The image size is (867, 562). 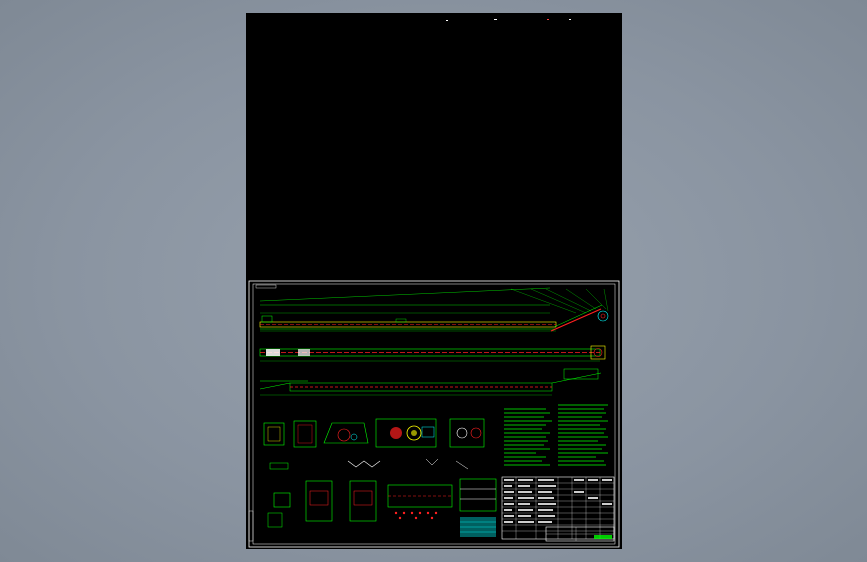 What do you see at coordinates (430, 382) in the screenshot?
I see `conveyor-support-view` at bounding box center [430, 382].